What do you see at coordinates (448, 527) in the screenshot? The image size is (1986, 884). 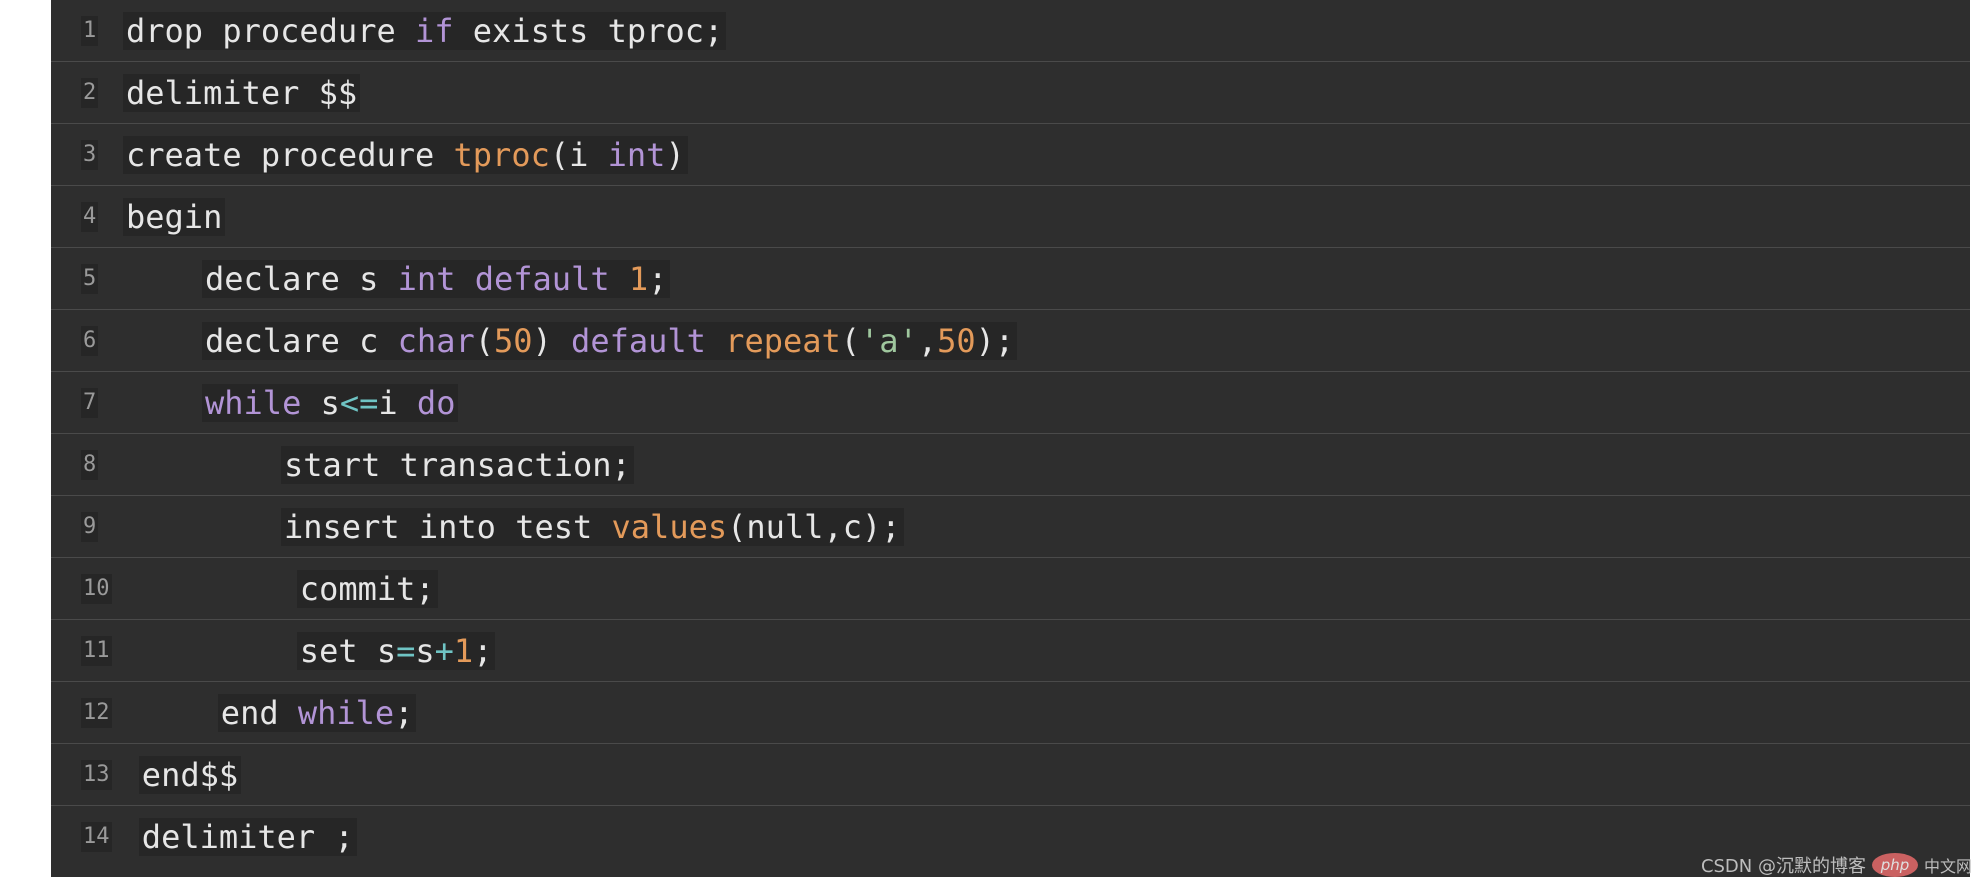 I see `code-token: insert into test` at bounding box center [448, 527].